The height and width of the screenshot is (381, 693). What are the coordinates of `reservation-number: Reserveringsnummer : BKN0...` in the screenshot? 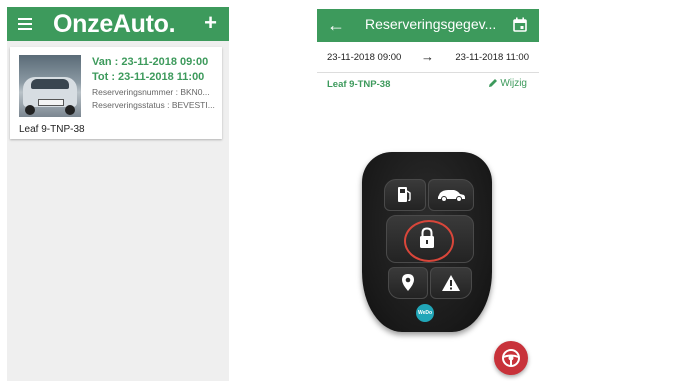 It's located at (151, 92).